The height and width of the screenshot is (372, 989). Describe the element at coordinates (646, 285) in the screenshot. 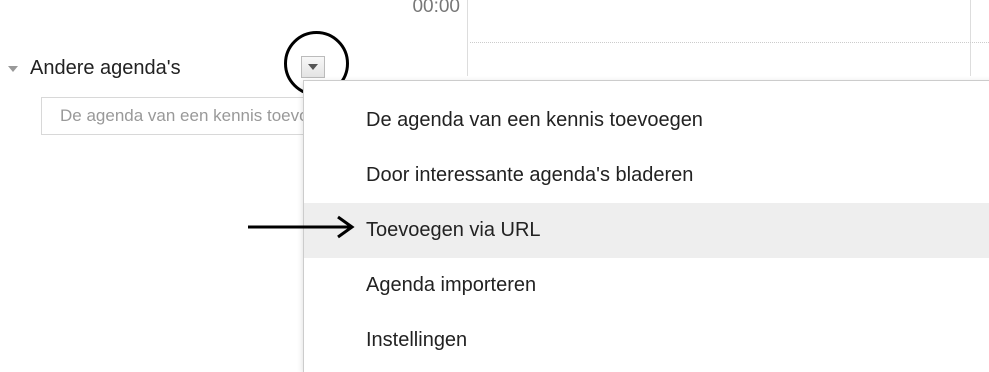

I see `menu-item-import-calendar: Agenda importeren` at that location.